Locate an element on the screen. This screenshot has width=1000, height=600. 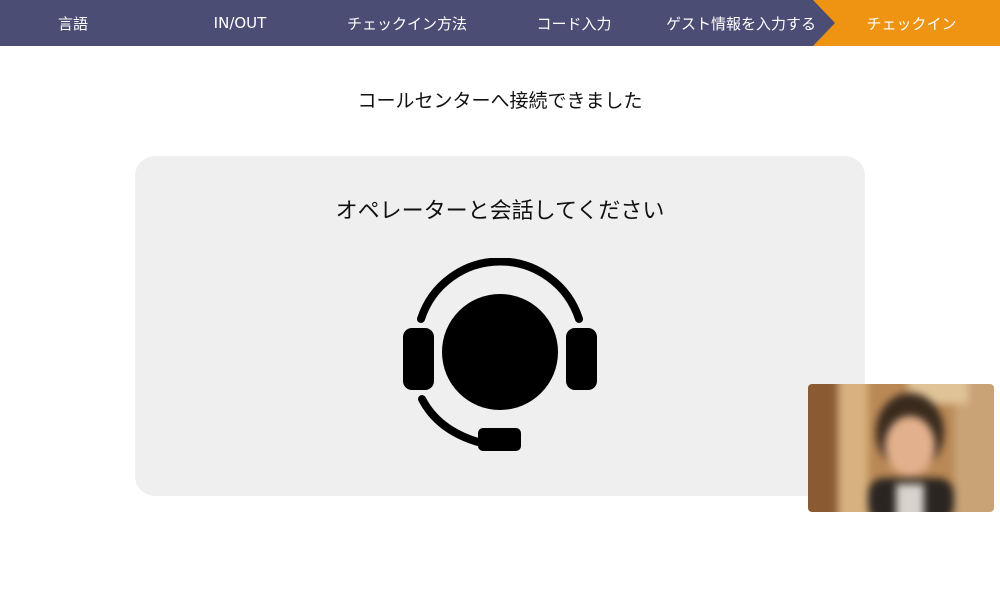
step-checkin-method-label: チェックイン方法 is located at coordinates (406, 23).